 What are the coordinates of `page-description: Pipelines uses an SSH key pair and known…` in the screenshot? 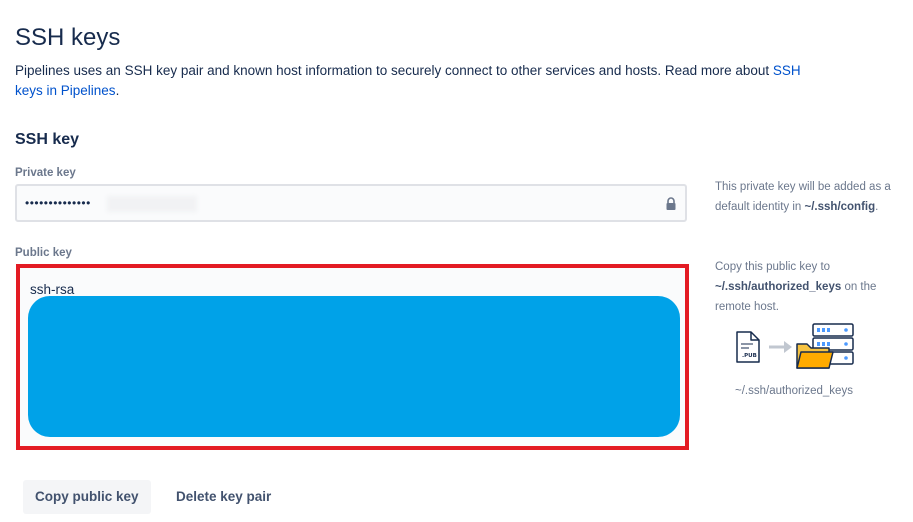 It's located at (410, 81).